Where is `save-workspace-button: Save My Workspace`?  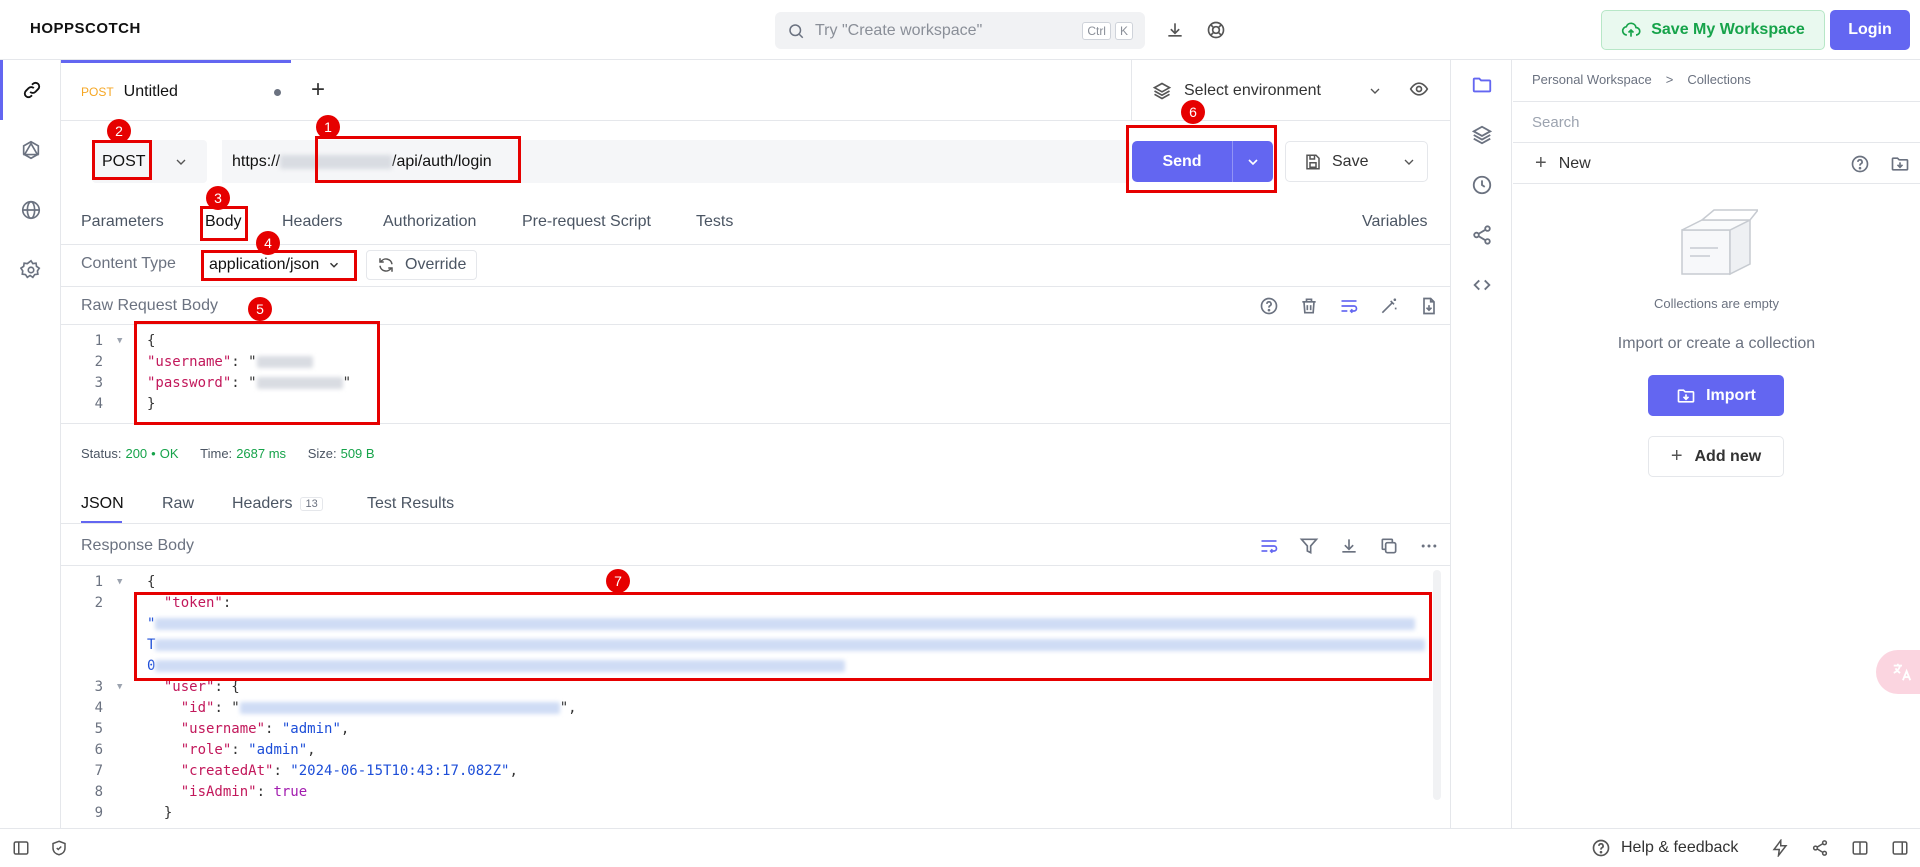
save-workspace-button: Save My Workspace is located at coordinates (1713, 30).